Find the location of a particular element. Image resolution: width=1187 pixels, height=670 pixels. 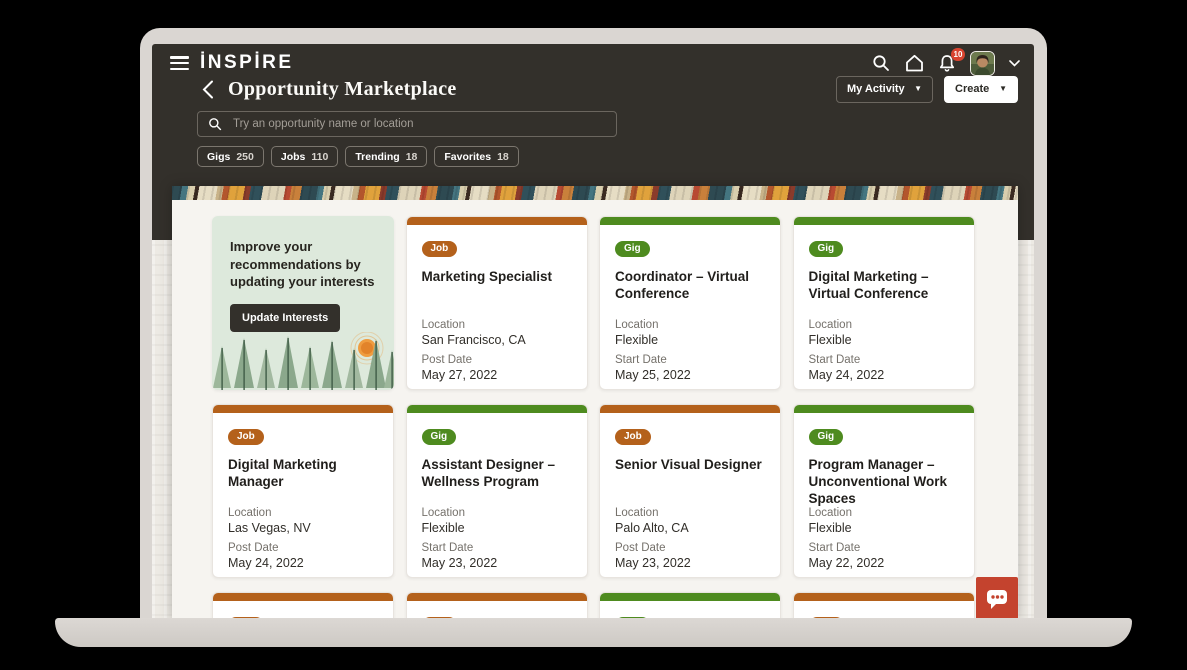

search-input-icon is located at coordinates (215, 124).